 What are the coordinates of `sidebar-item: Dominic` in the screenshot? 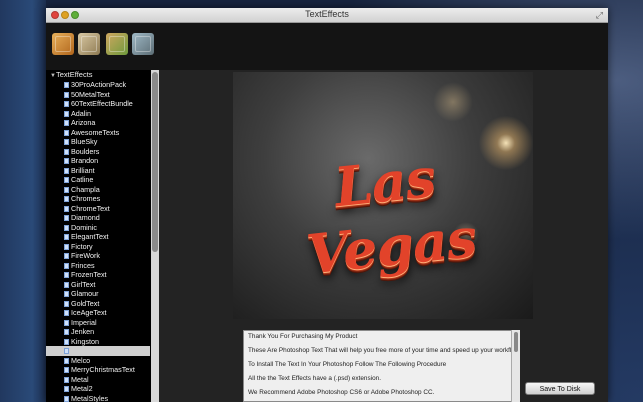 It's located at (98, 228).